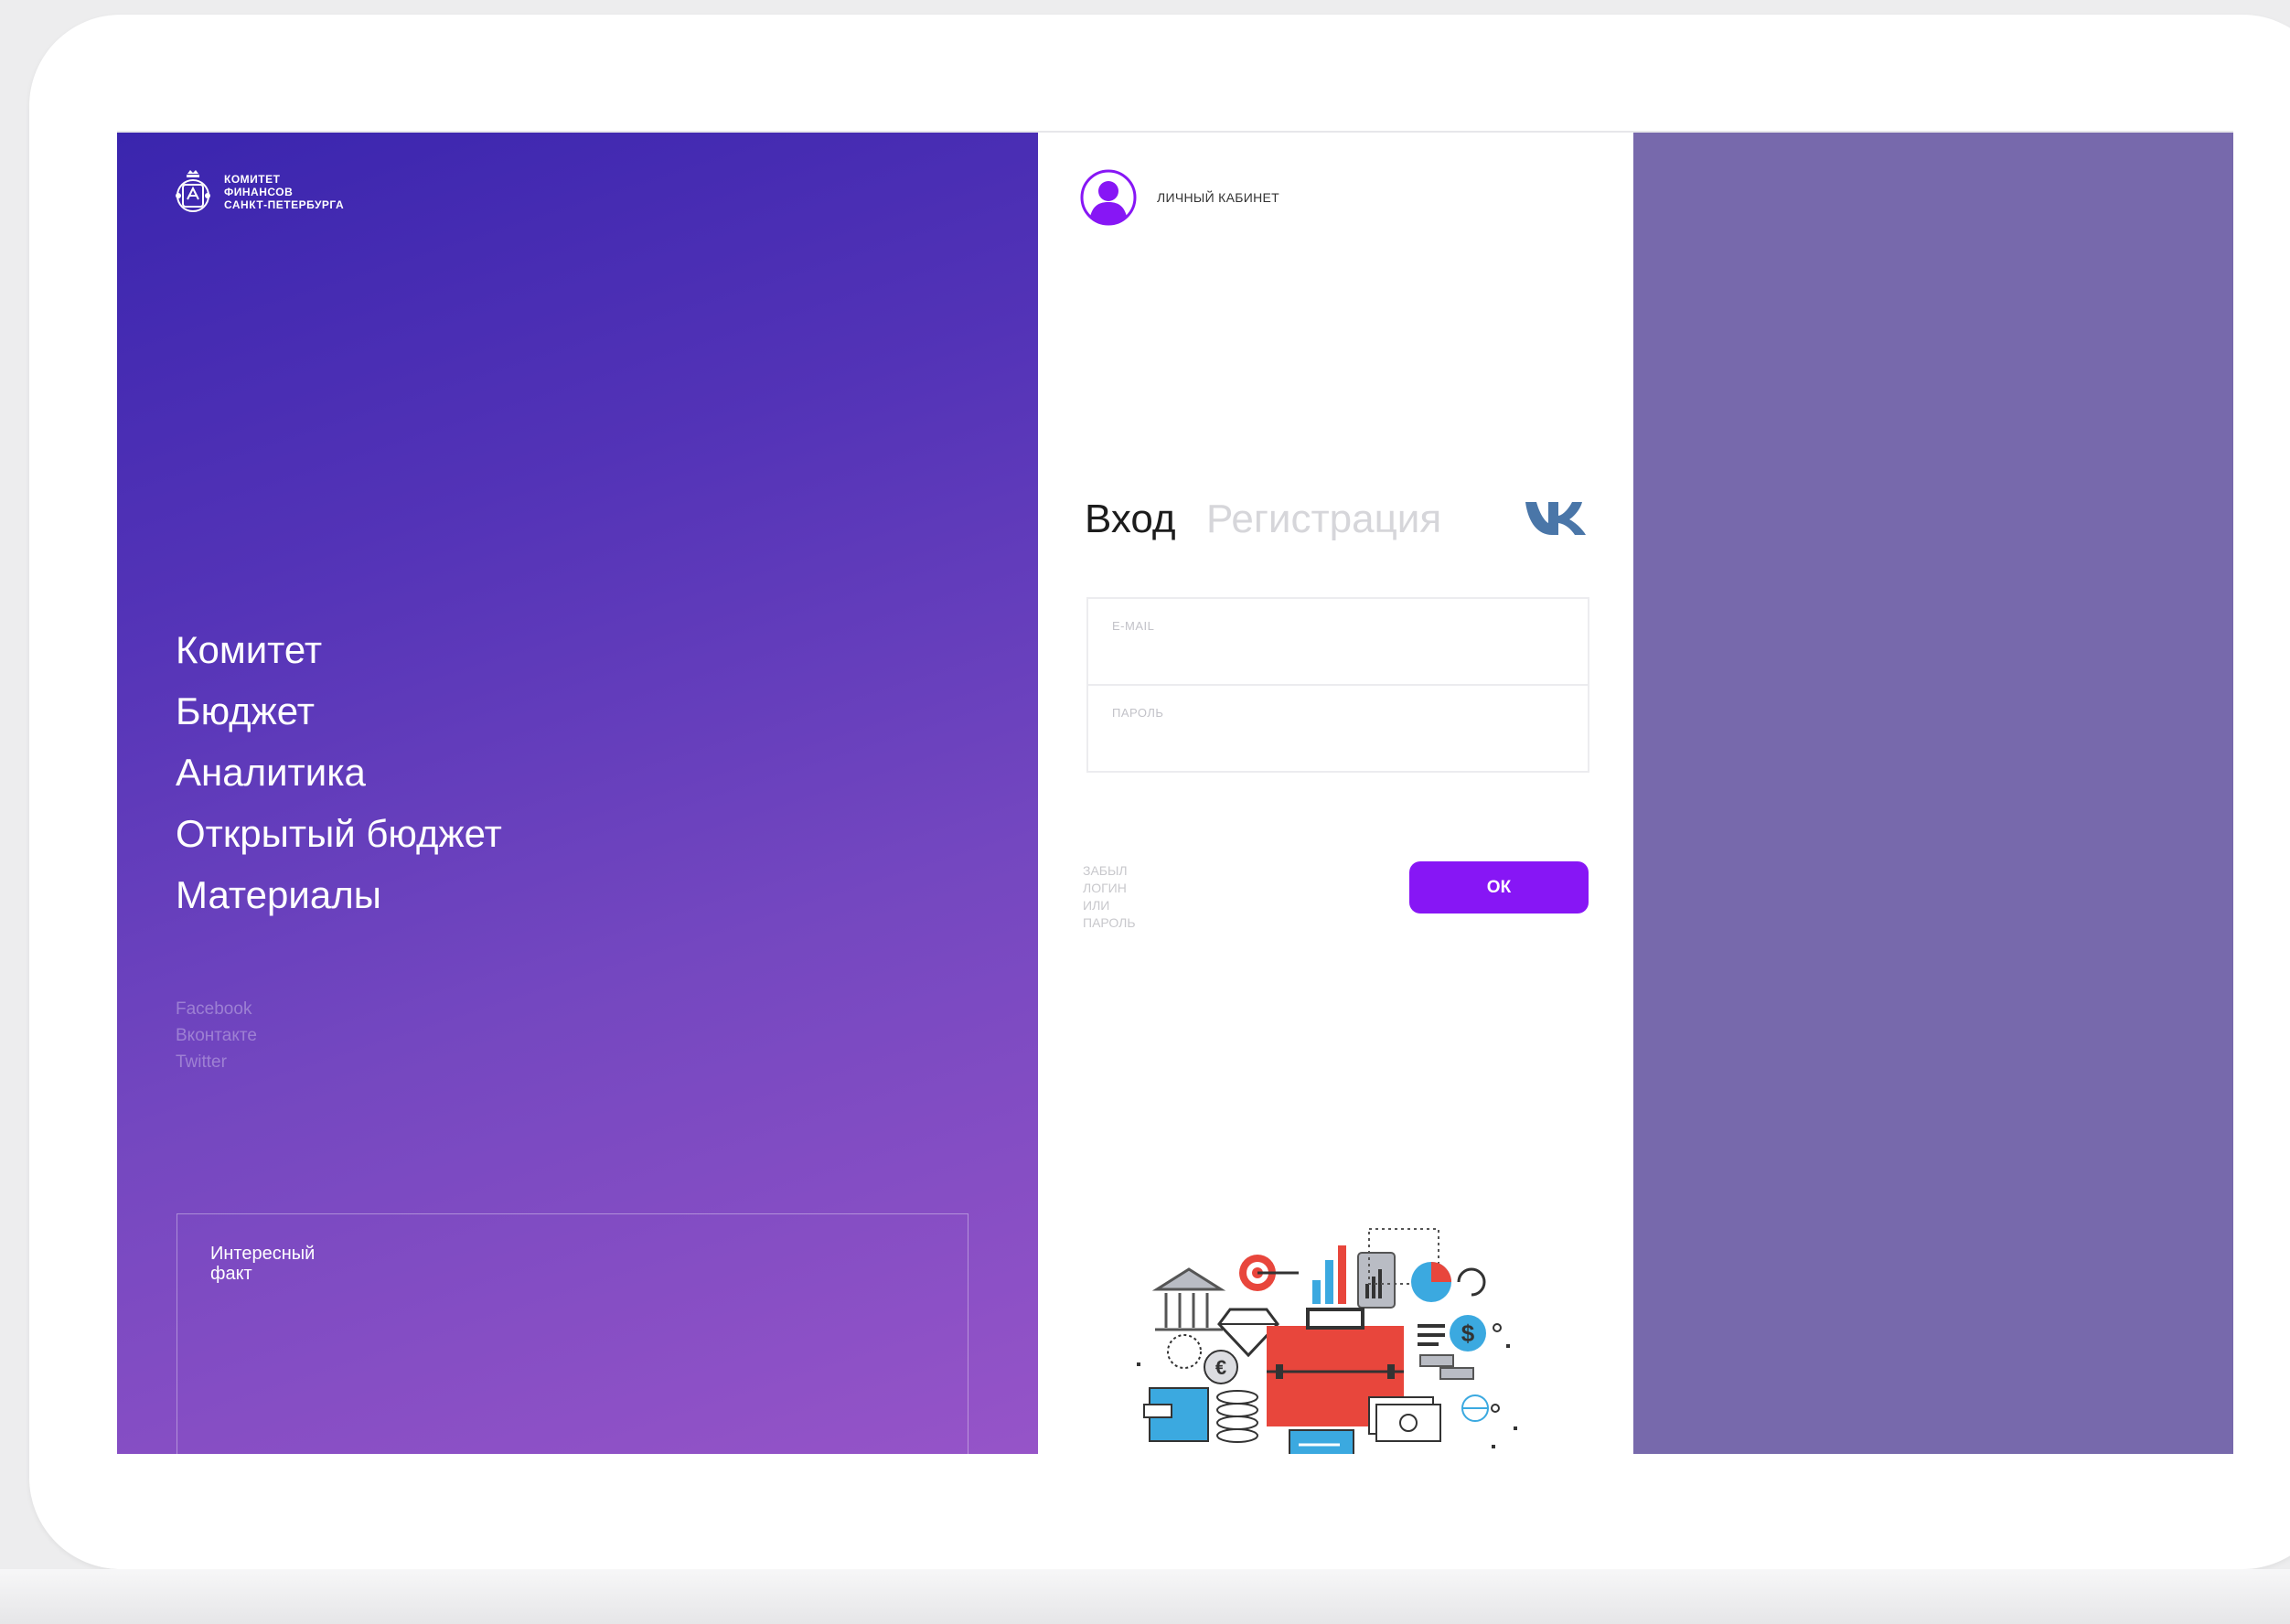 The height and width of the screenshot is (1624, 2290). Describe the element at coordinates (339, 711) in the screenshot. I see `nav-item-budget: Бюджет` at that location.